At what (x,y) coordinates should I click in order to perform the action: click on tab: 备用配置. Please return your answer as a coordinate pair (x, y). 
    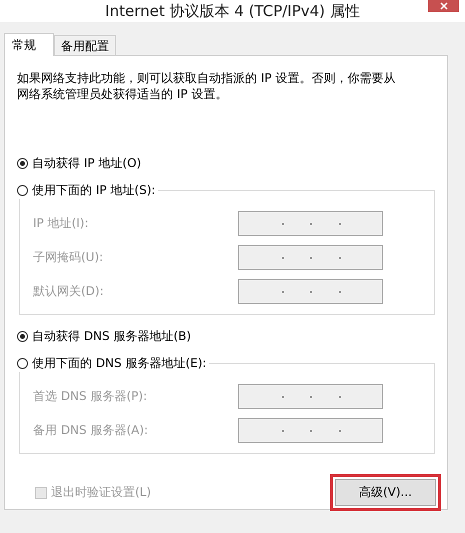
    Looking at the image, I should click on (85, 45).